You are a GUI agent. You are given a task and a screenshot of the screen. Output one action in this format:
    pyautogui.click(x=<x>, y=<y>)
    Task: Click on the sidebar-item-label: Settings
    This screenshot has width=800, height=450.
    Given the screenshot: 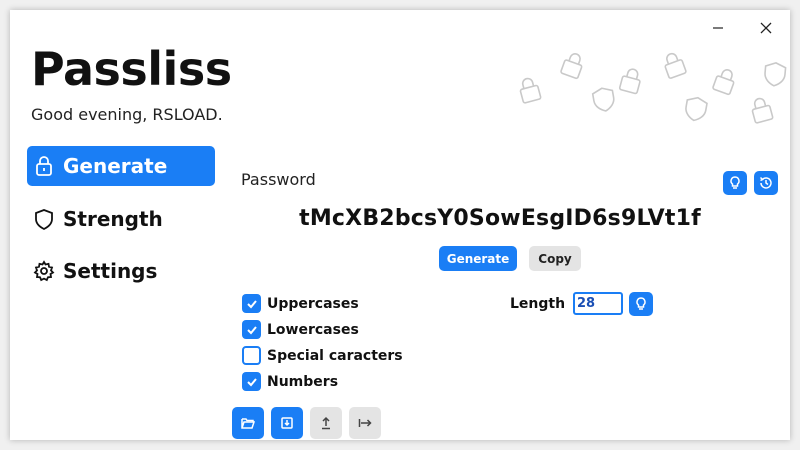 What is the action you would take?
    pyautogui.click(x=110, y=271)
    